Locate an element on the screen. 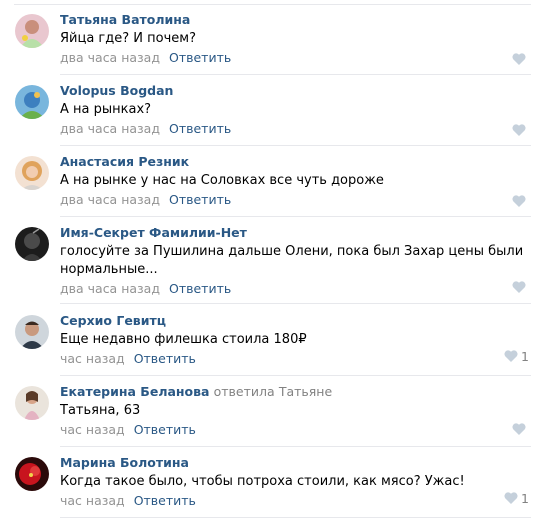 This screenshot has width=545, height=528. author-link: Екатерина Беланова is located at coordinates (134, 391).